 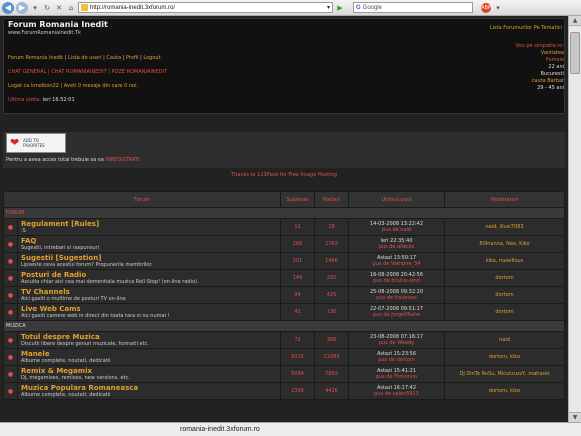 What do you see at coordinates (66, 395) in the screenshot?
I see `forum-description: Albume complete, noutati, dedicatii` at bounding box center [66, 395].